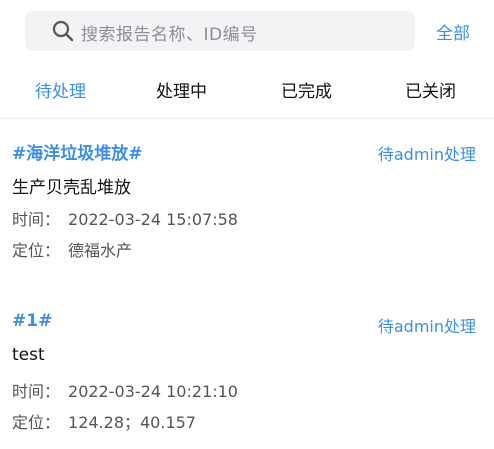  Describe the element at coordinates (247, 118) in the screenshot. I see `tabs-divider` at that location.